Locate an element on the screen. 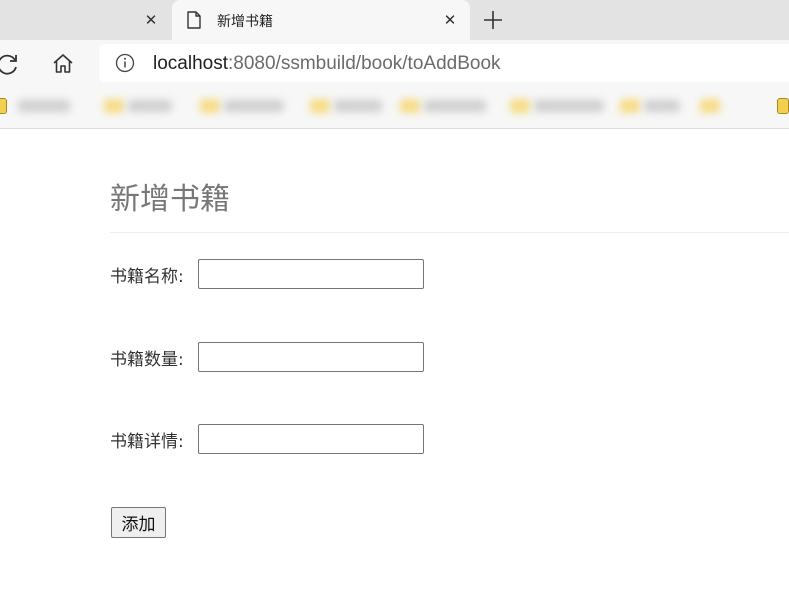 The height and width of the screenshot is (595, 789). divider is located at coordinates (449, 232).